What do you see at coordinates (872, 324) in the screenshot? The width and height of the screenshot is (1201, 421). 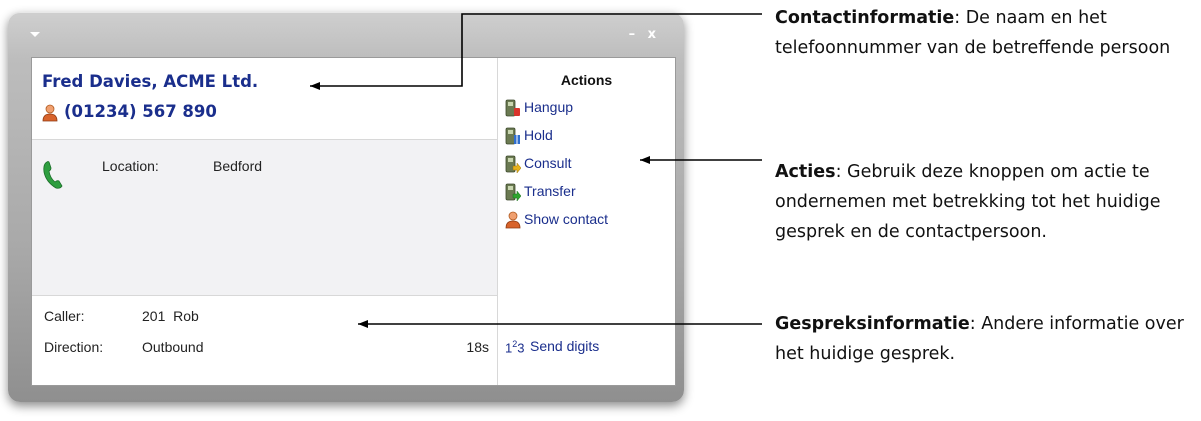 I see `annotation-call-info-term: Gespreksinformatie` at bounding box center [872, 324].